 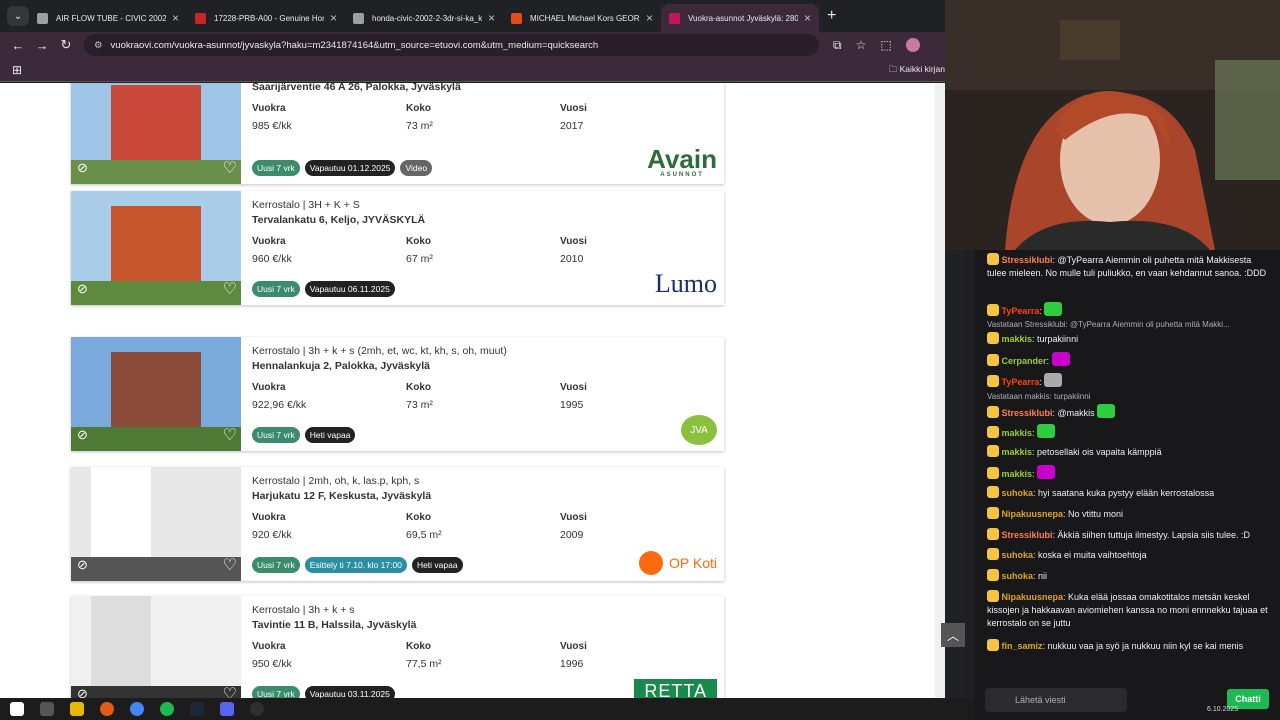 What do you see at coordinates (1033, 433) in the screenshot?
I see `chat-text: :` at bounding box center [1033, 433].